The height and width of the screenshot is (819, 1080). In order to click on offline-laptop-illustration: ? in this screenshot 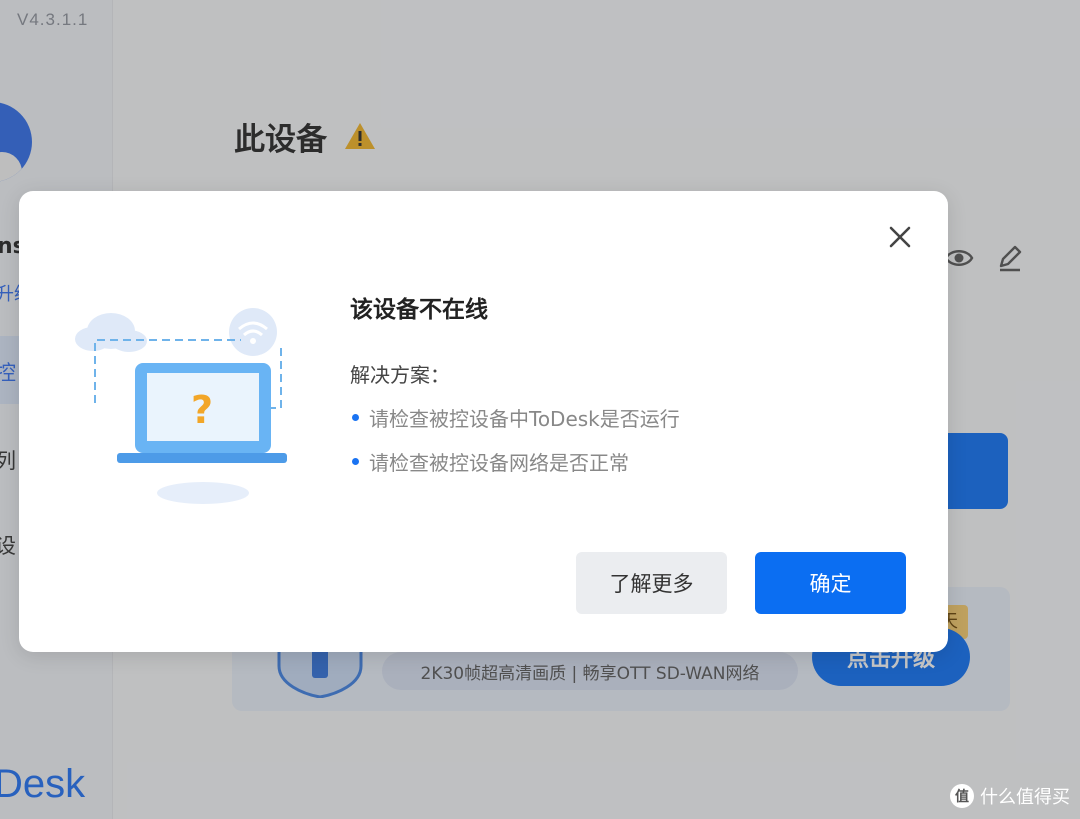, I will do `click(181, 406)`.